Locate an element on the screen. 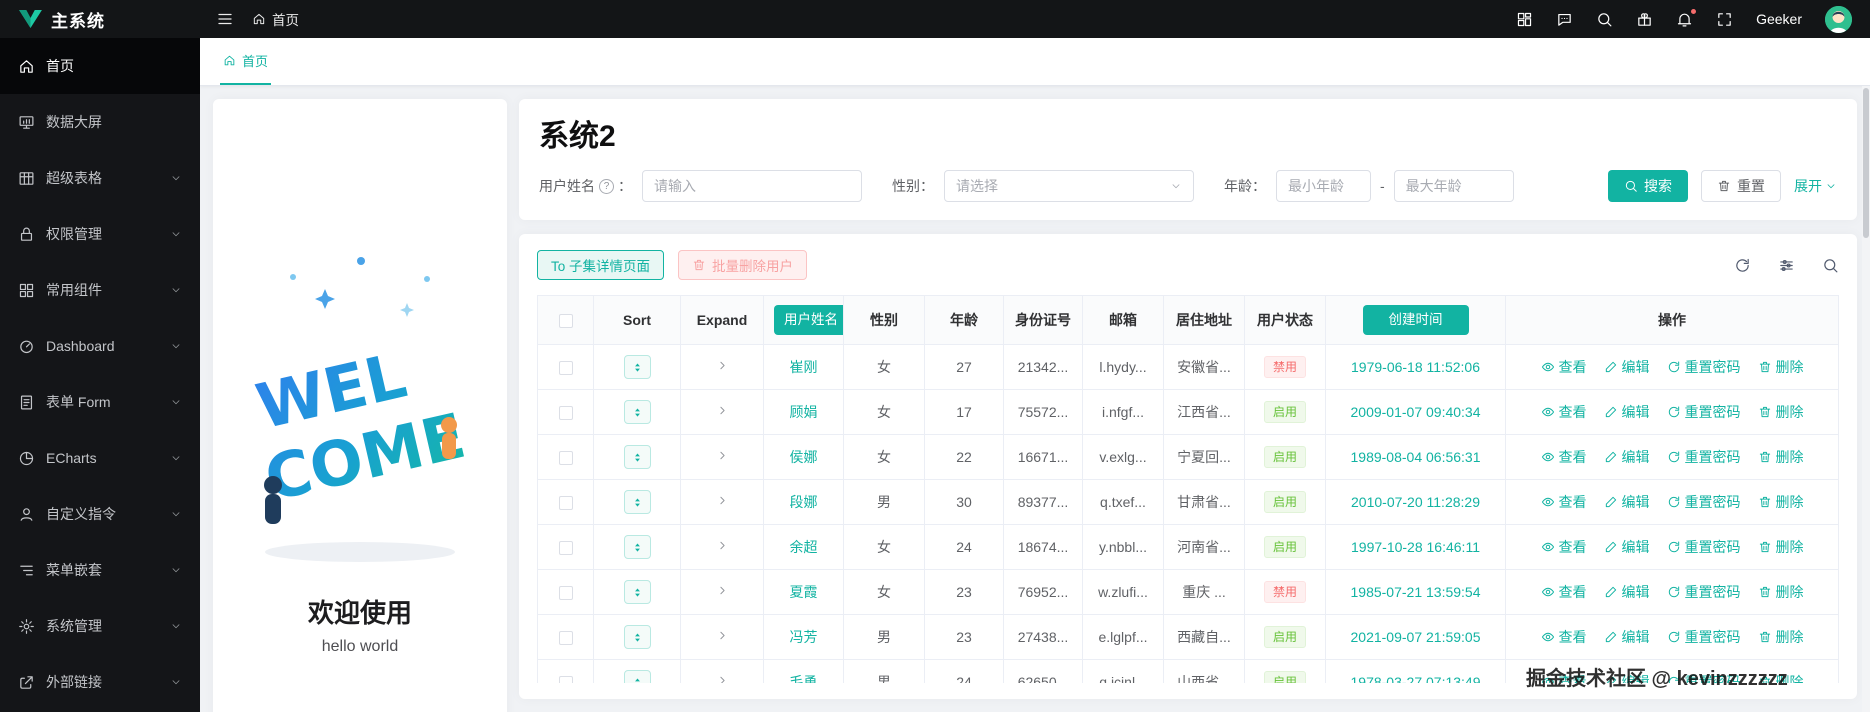  reset-button: 重置 is located at coordinates (1741, 186).